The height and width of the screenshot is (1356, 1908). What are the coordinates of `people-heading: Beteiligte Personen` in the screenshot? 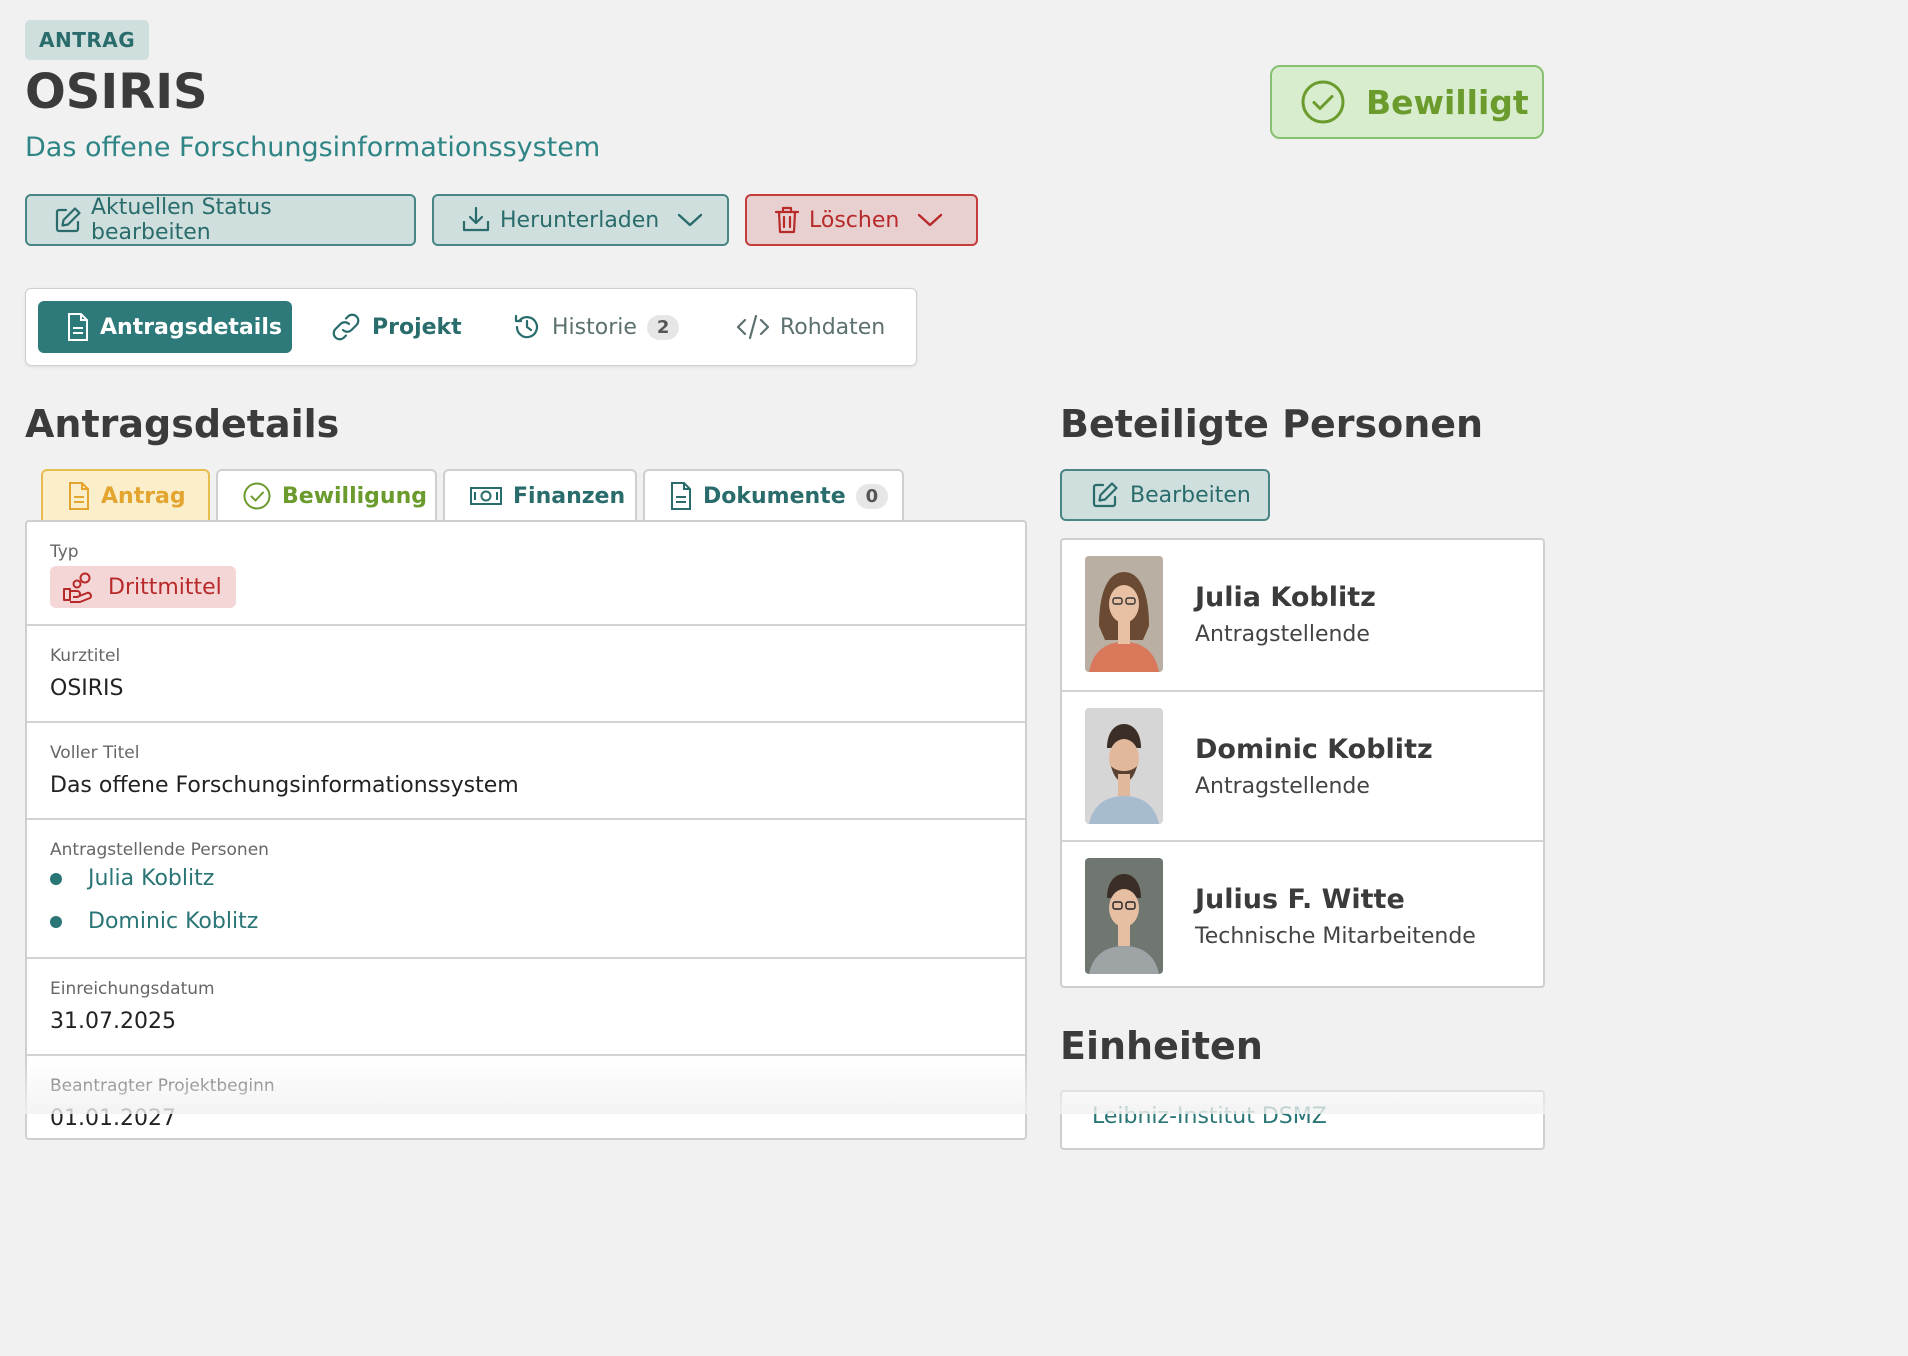 It's located at (1272, 424).